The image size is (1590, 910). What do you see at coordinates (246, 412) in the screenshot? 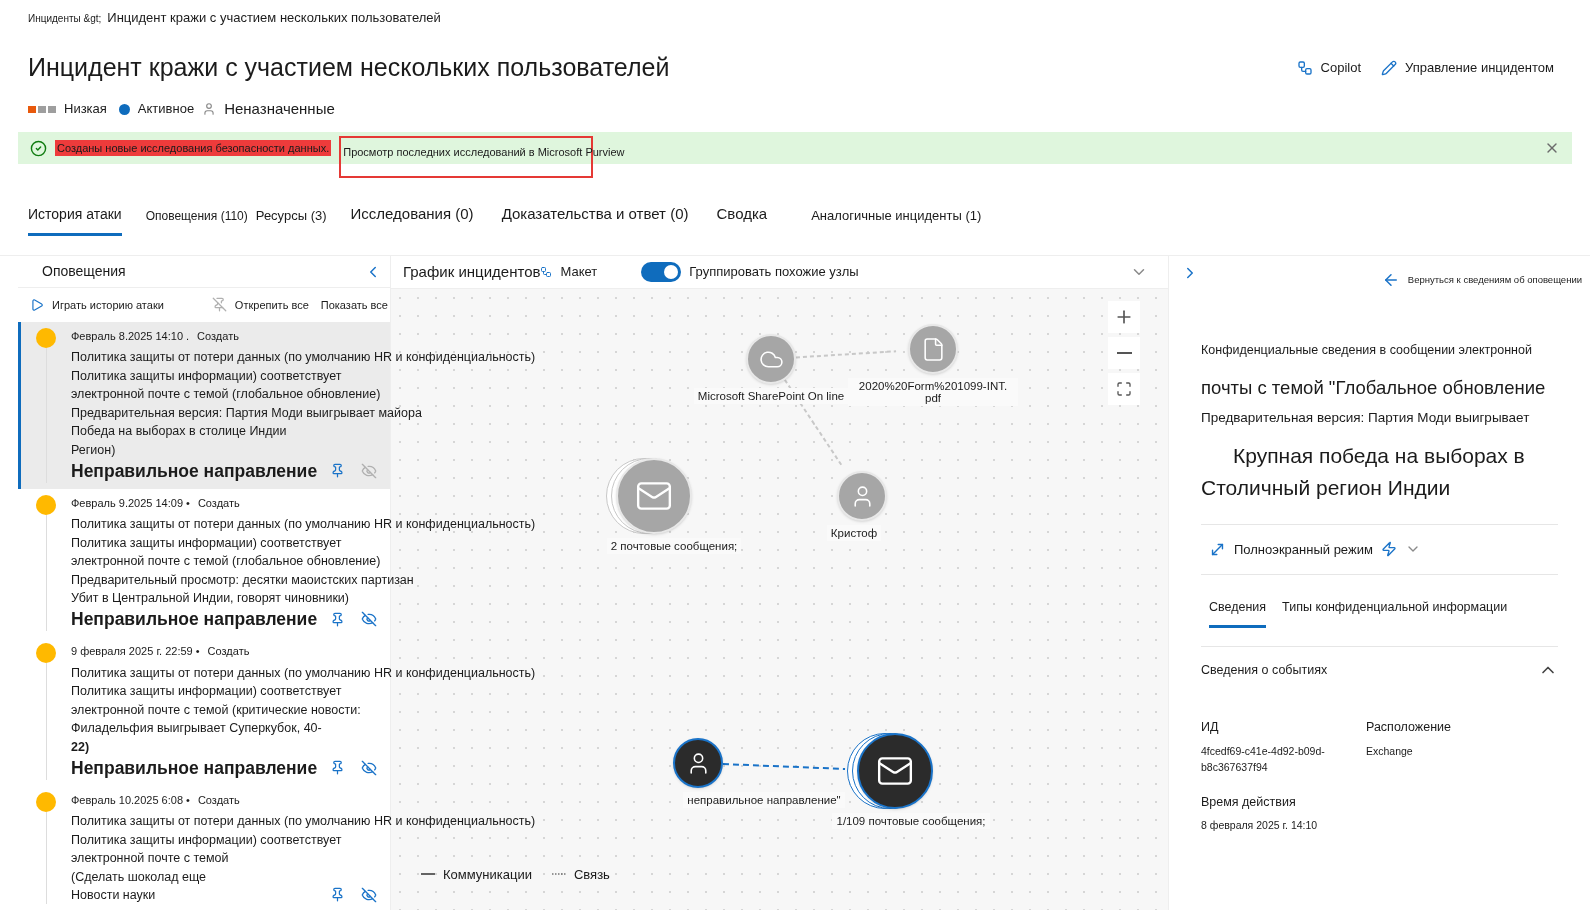
I see `alert-text: Предварительная версия: Партия Моди выигрывает майора` at bounding box center [246, 412].